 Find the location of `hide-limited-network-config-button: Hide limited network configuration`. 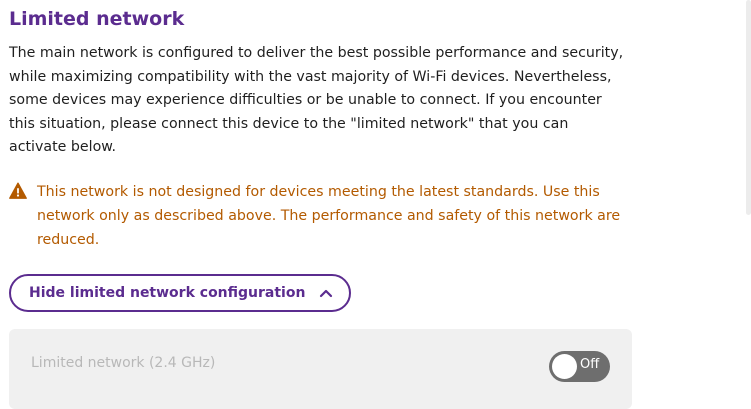

hide-limited-network-config-button: Hide limited network configuration is located at coordinates (180, 293).